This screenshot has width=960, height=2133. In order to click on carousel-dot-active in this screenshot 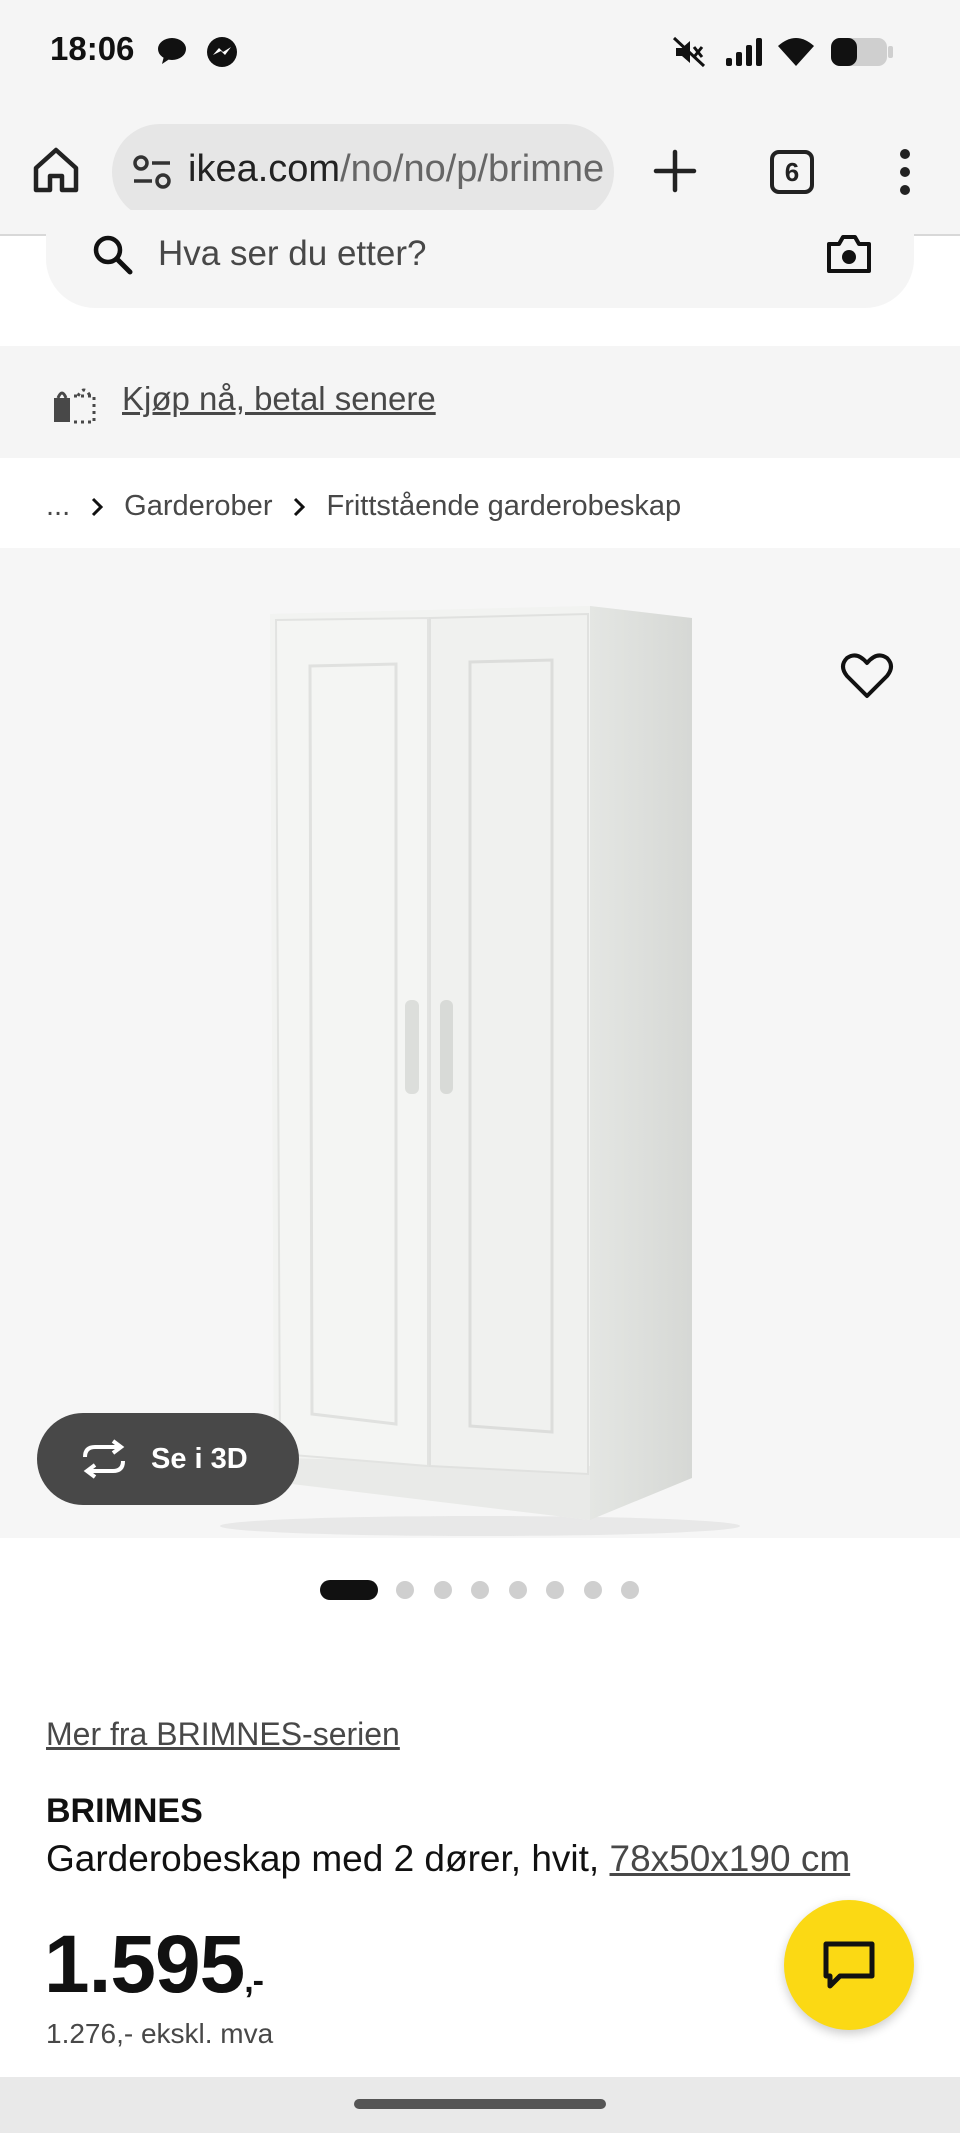, I will do `click(349, 1590)`.